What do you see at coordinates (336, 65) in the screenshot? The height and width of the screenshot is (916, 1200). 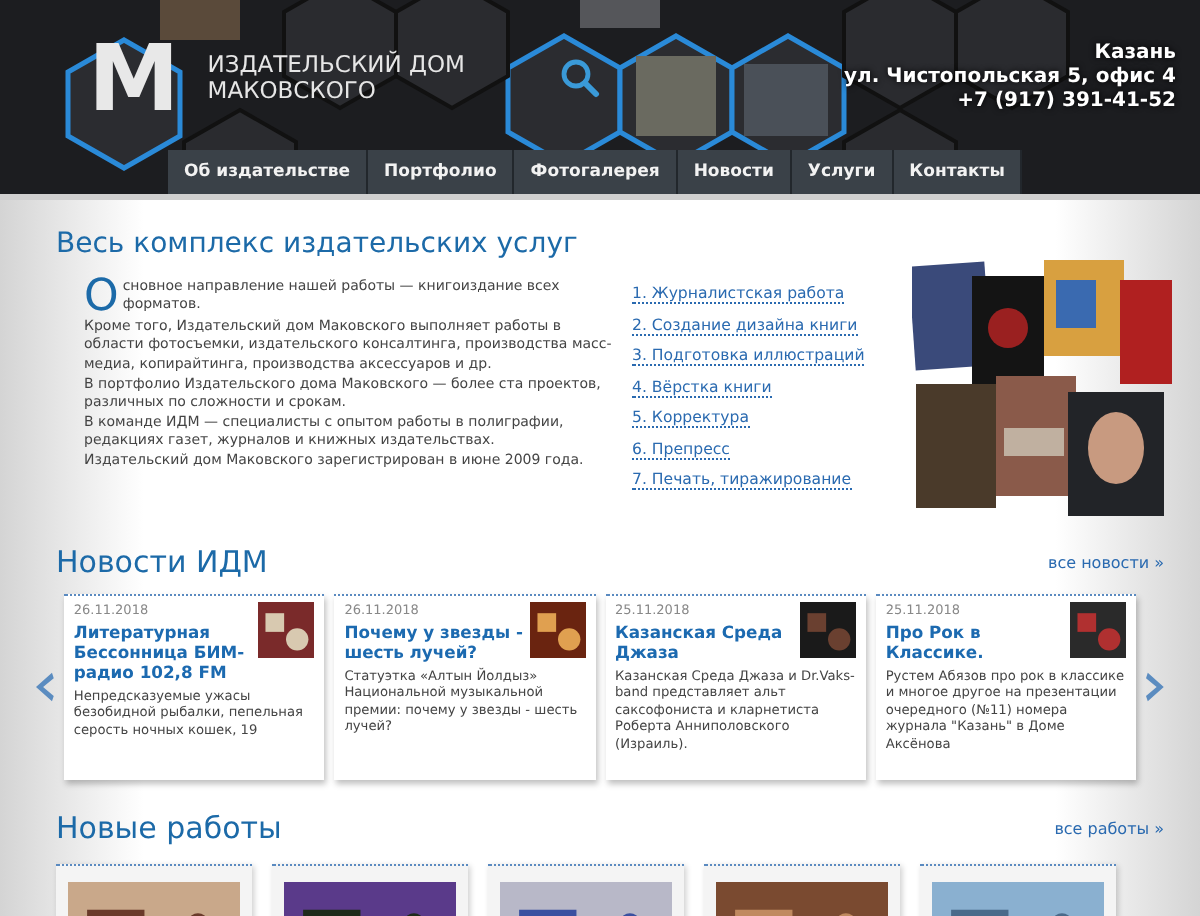 I see `brand-name: ИЗДАТЕЛЬСКИЙ ДОМ` at bounding box center [336, 65].